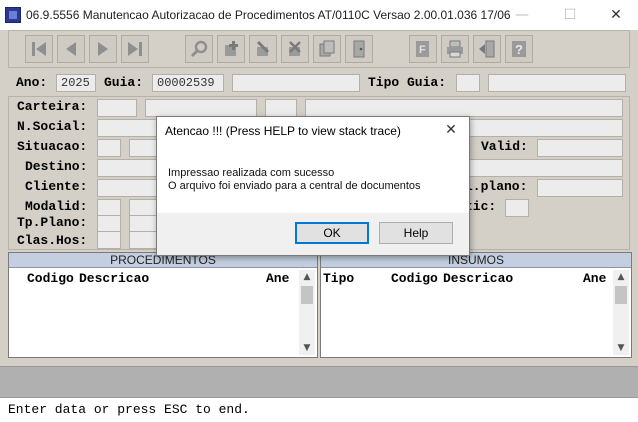 The image size is (638, 422). Describe the element at coordinates (570, 15) in the screenshot. I see `maximize-button: ☐` at that location.